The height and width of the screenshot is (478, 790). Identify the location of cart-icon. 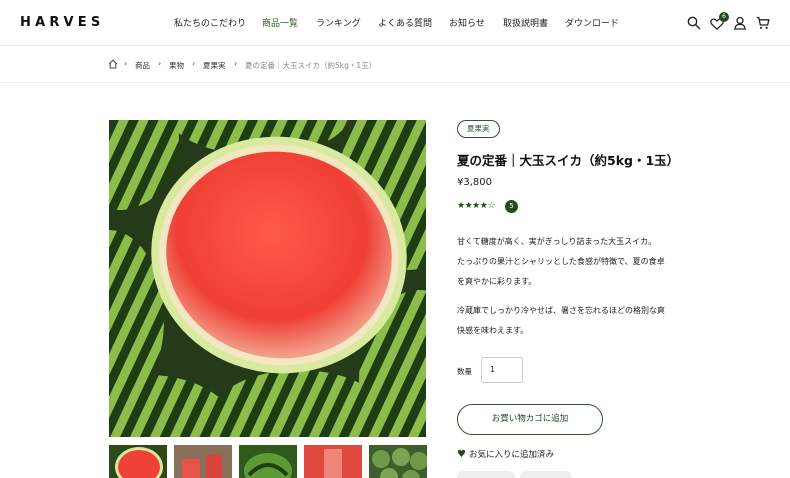
(763, 23).